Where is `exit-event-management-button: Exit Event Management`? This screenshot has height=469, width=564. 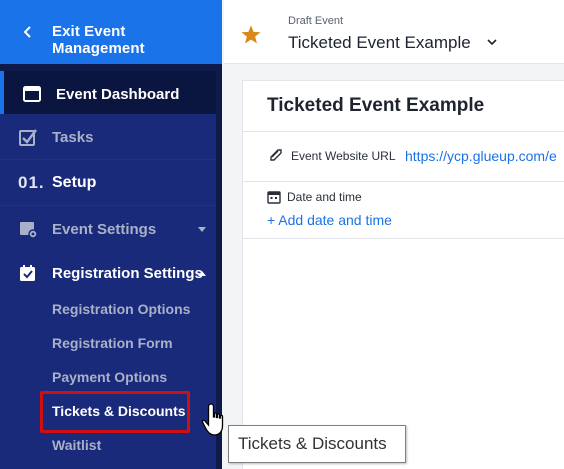 exit-event-management-button: Exit Event Management is located at coordinates (111, 32).